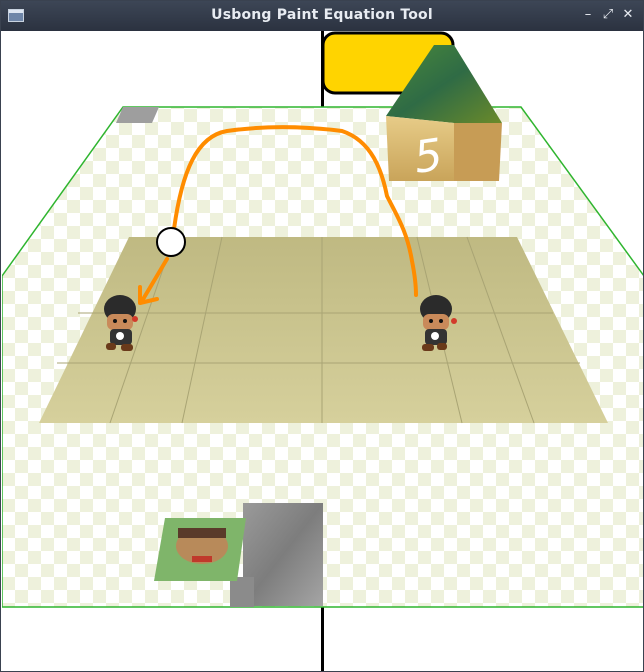  What do you see at coordinates (588, 15) in the screenshot?
I see `minimize-button: –` at bounding box center [588, 15].